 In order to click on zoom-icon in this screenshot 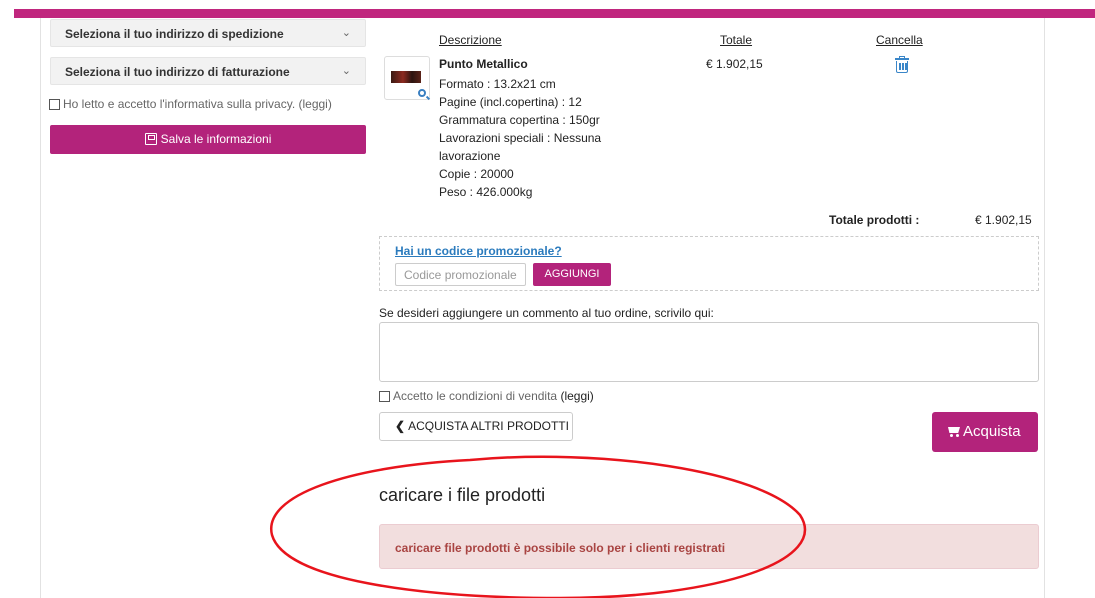, I will do `click(422, 93)`.